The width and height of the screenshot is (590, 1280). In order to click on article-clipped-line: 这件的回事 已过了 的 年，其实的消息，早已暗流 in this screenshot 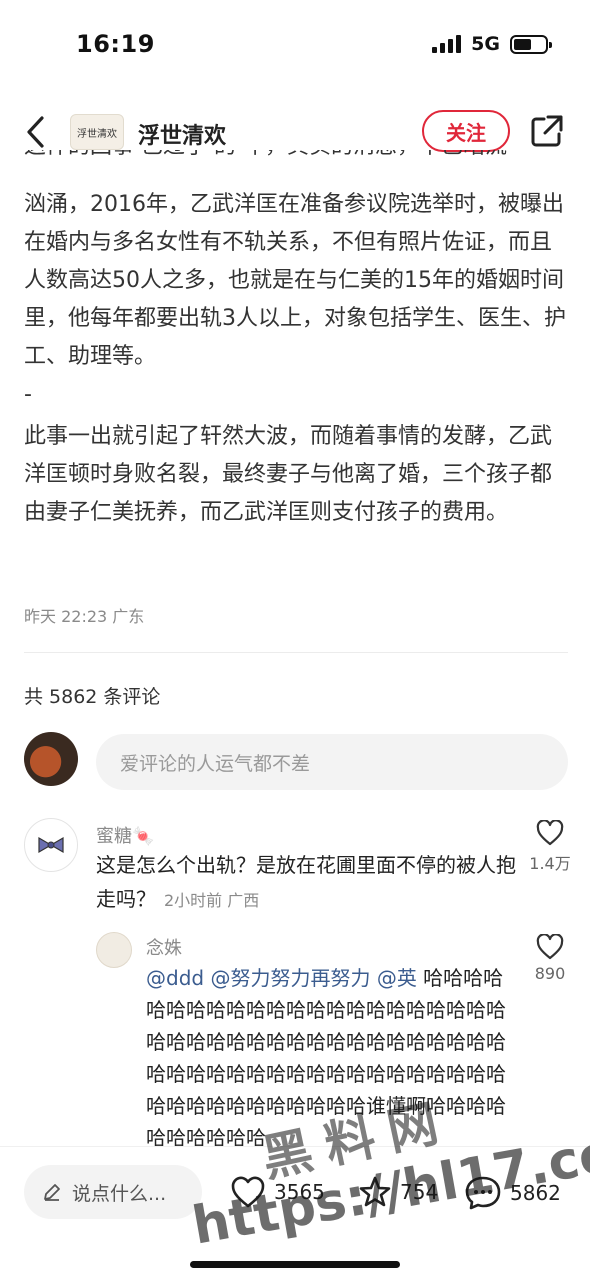, I will do `click(297, 159)`.